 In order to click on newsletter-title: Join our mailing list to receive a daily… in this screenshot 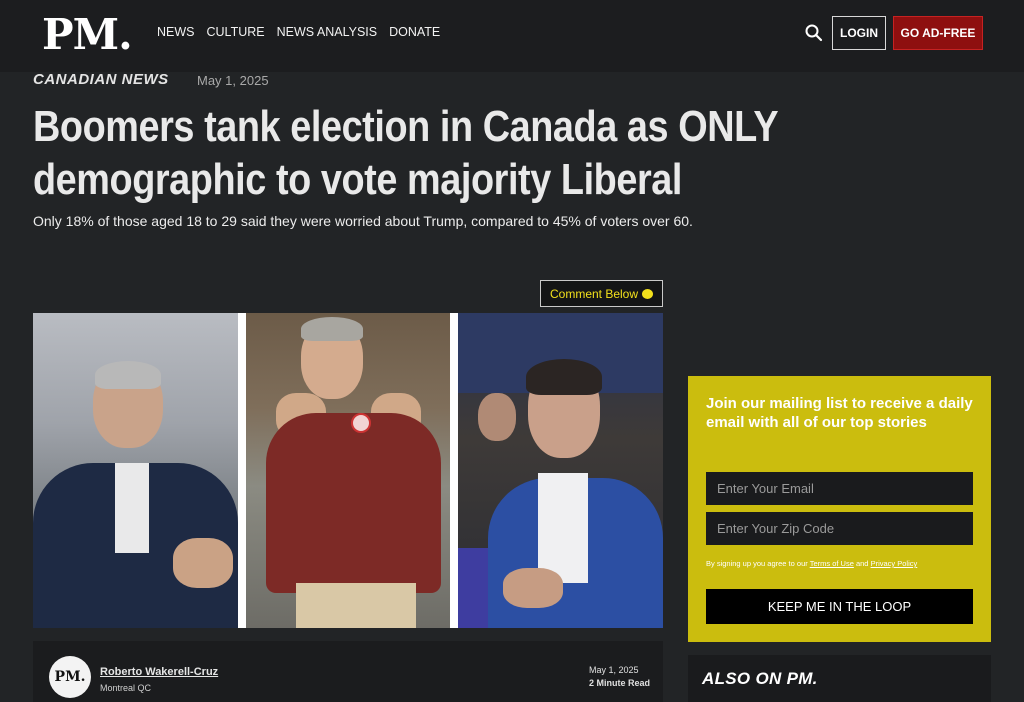, I will do `click(839, 413)`.